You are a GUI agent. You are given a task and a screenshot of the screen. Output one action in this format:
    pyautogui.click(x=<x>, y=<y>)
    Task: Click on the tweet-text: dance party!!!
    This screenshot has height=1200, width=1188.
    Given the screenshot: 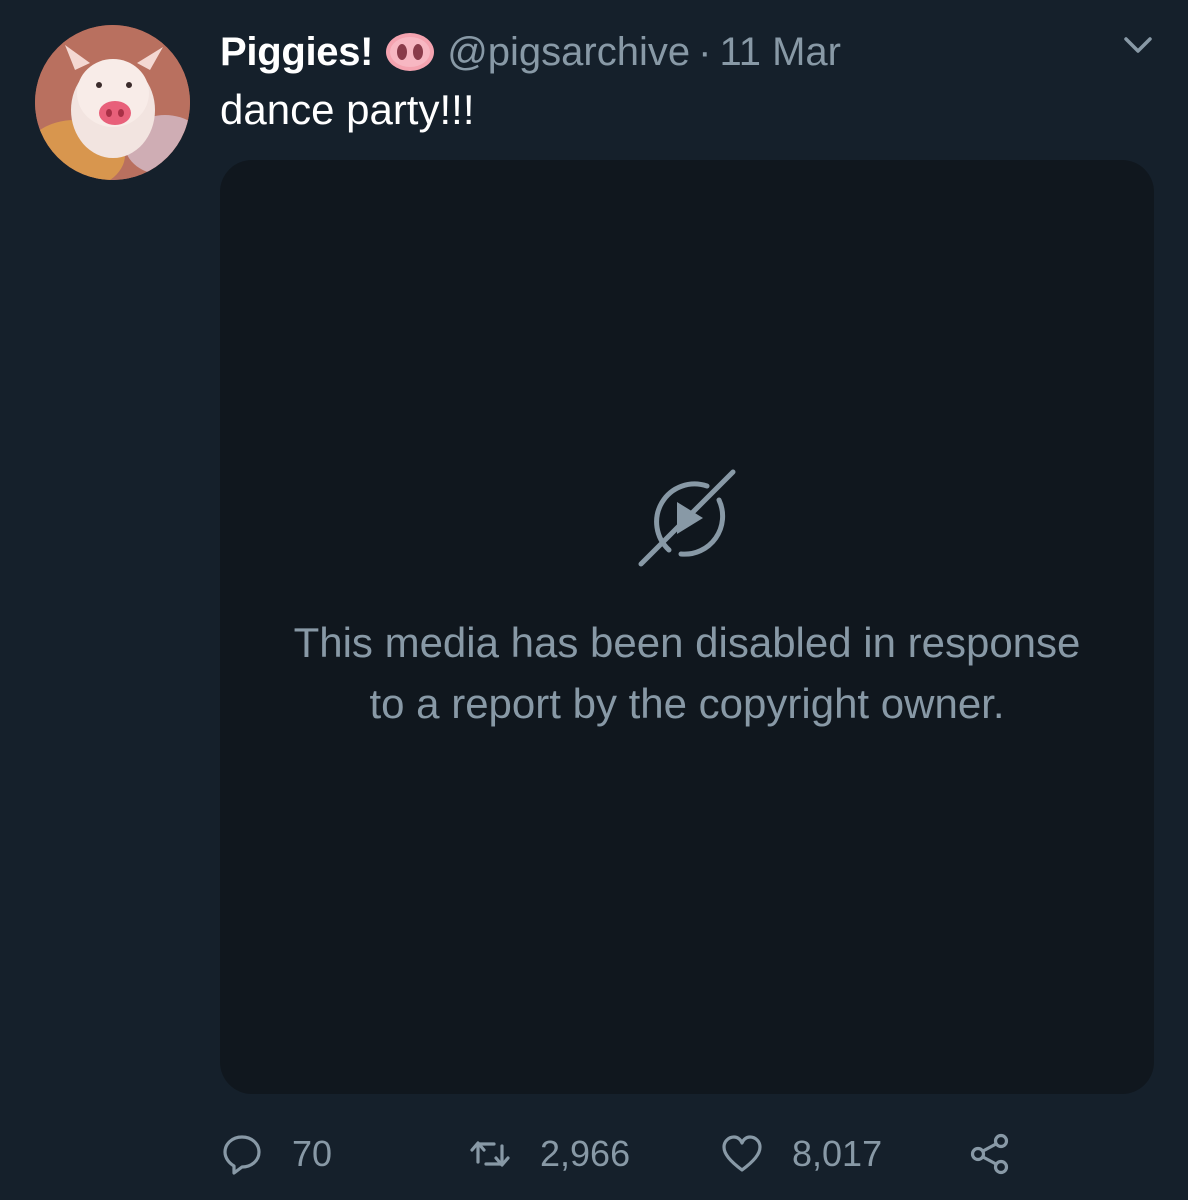 What is the action you would take?
    pyautogui.click(x=347, y=109)
    